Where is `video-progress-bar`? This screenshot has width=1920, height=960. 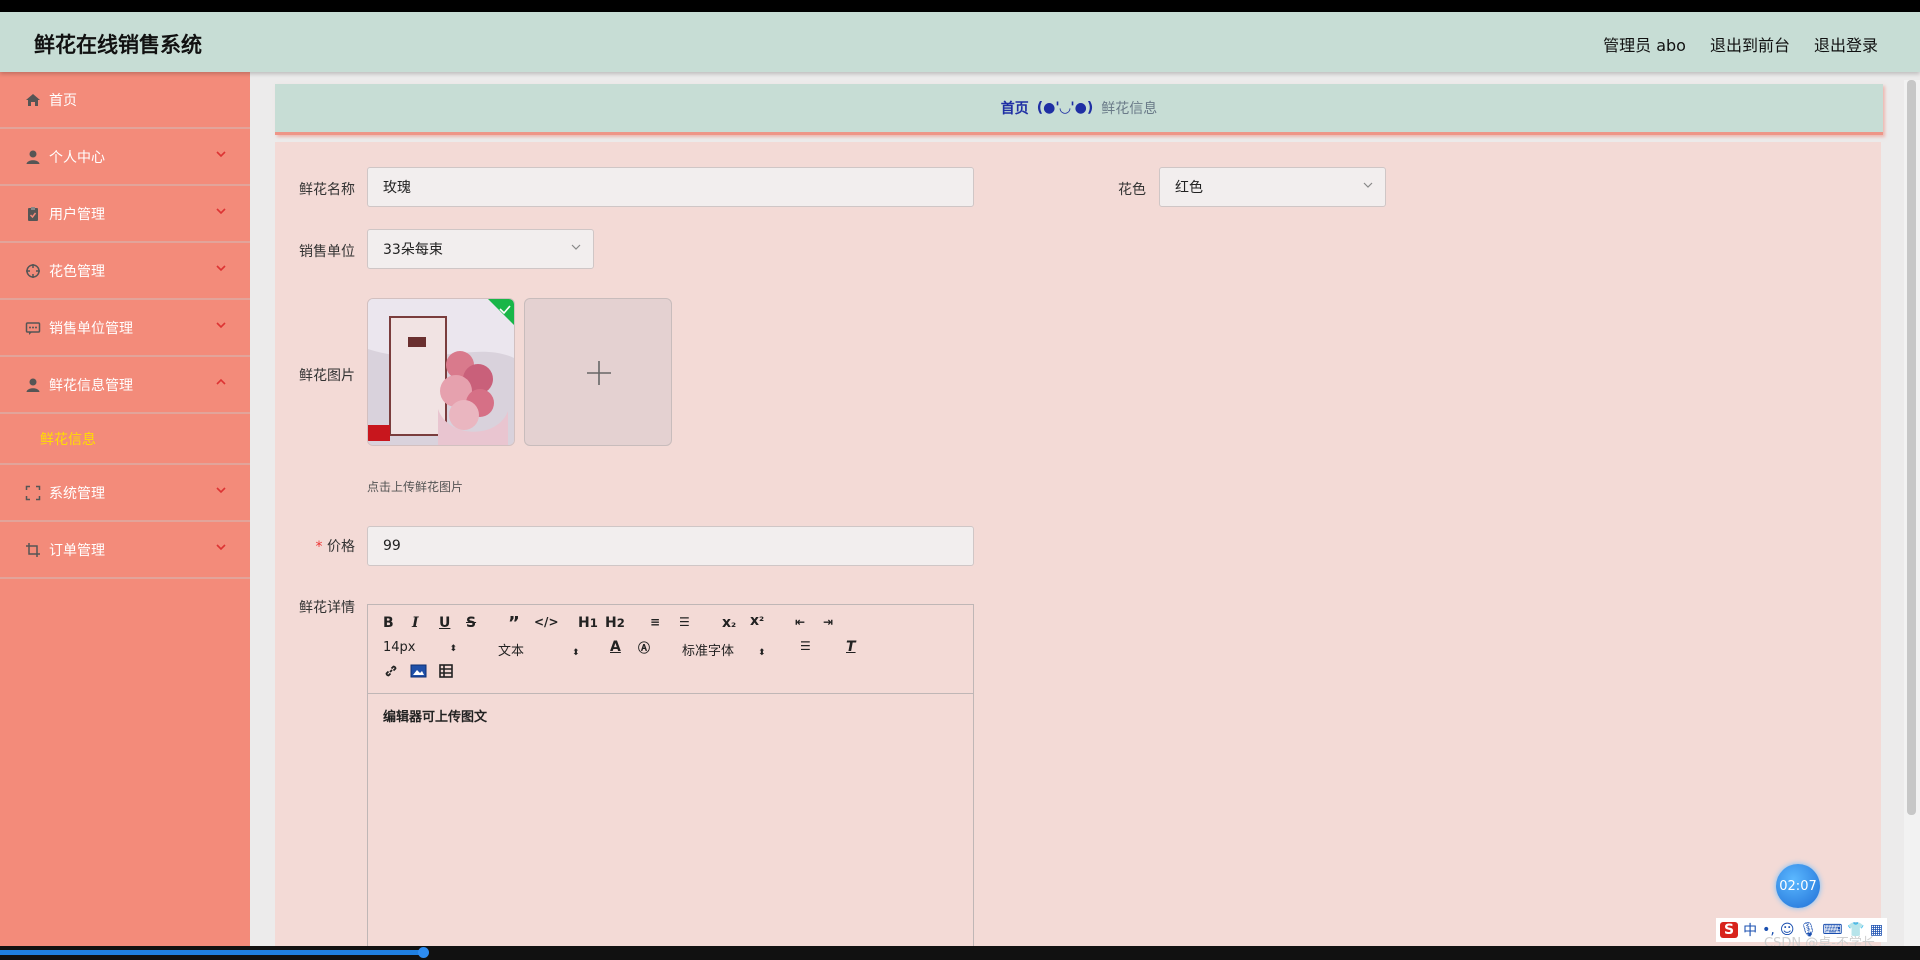
video-progress-bar is located at coordinates (960, 953).